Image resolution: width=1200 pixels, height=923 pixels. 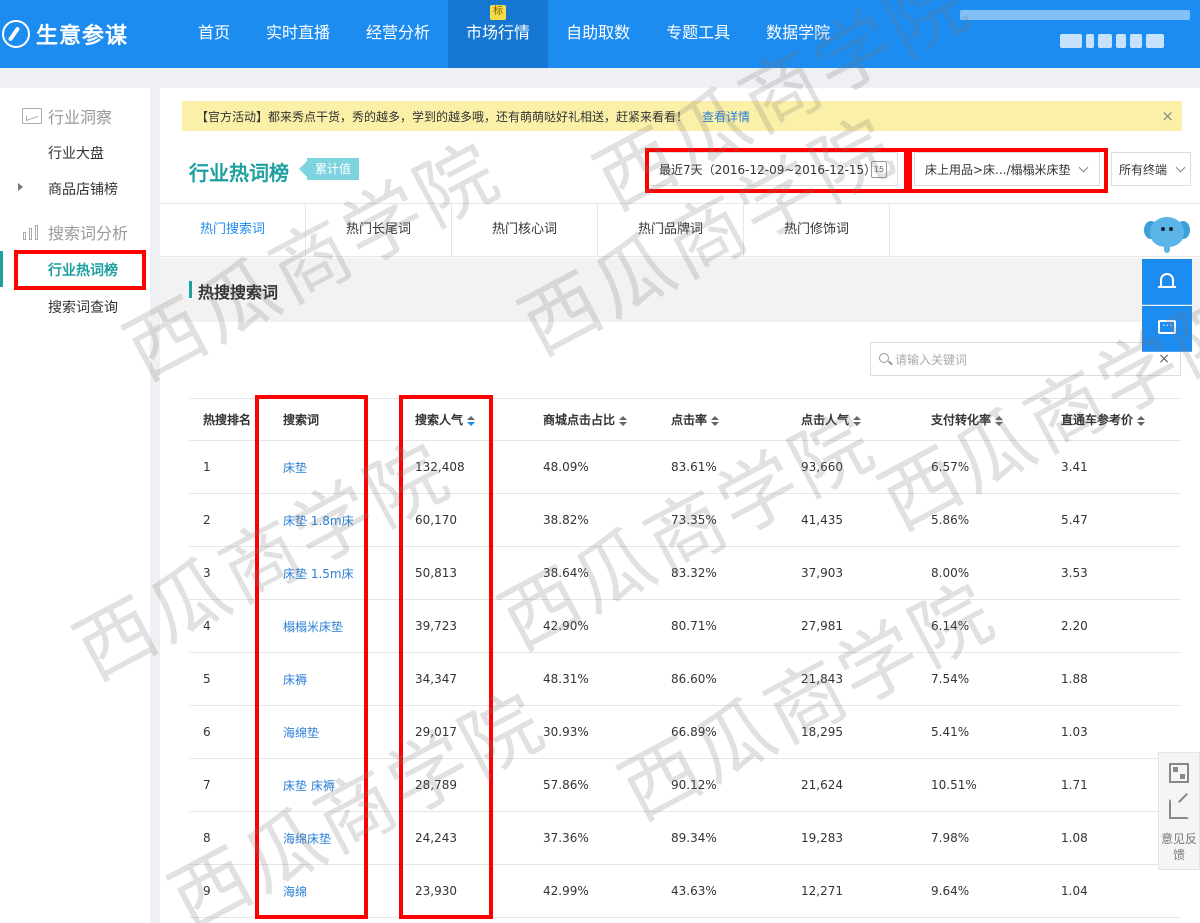 I want to click on sidebar: 行业洞察 行业大盘 商品店铺榜 搜索词分析 行业热词榜 搜索词查询, so click(x=75, y=505).